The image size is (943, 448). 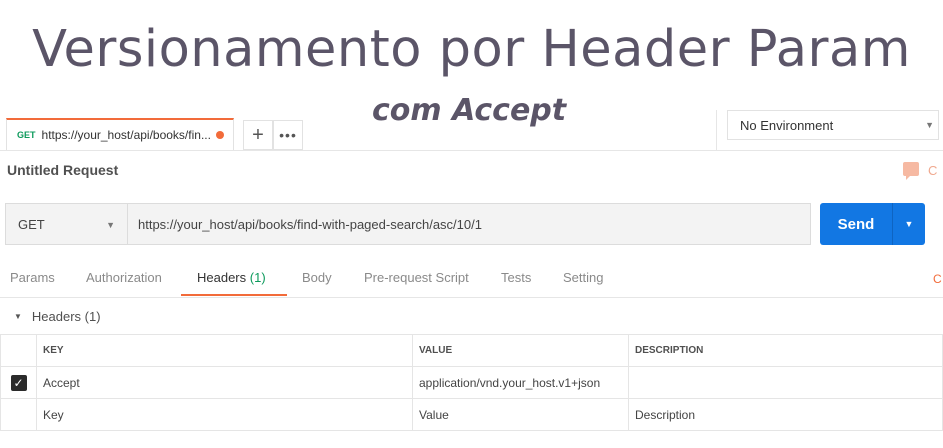 What do you see at coordinates (785, 382) in the screenshot?
I see `header-description-cell` at bounding box center [785, 382].